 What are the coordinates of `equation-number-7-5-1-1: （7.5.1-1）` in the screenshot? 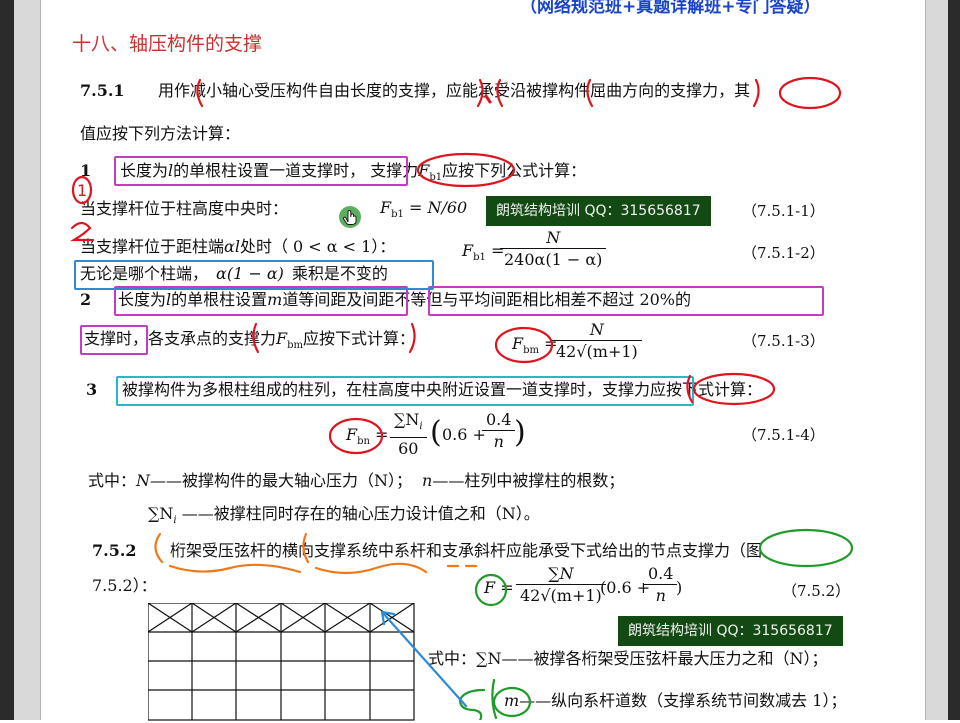 It's located at (783, 211).